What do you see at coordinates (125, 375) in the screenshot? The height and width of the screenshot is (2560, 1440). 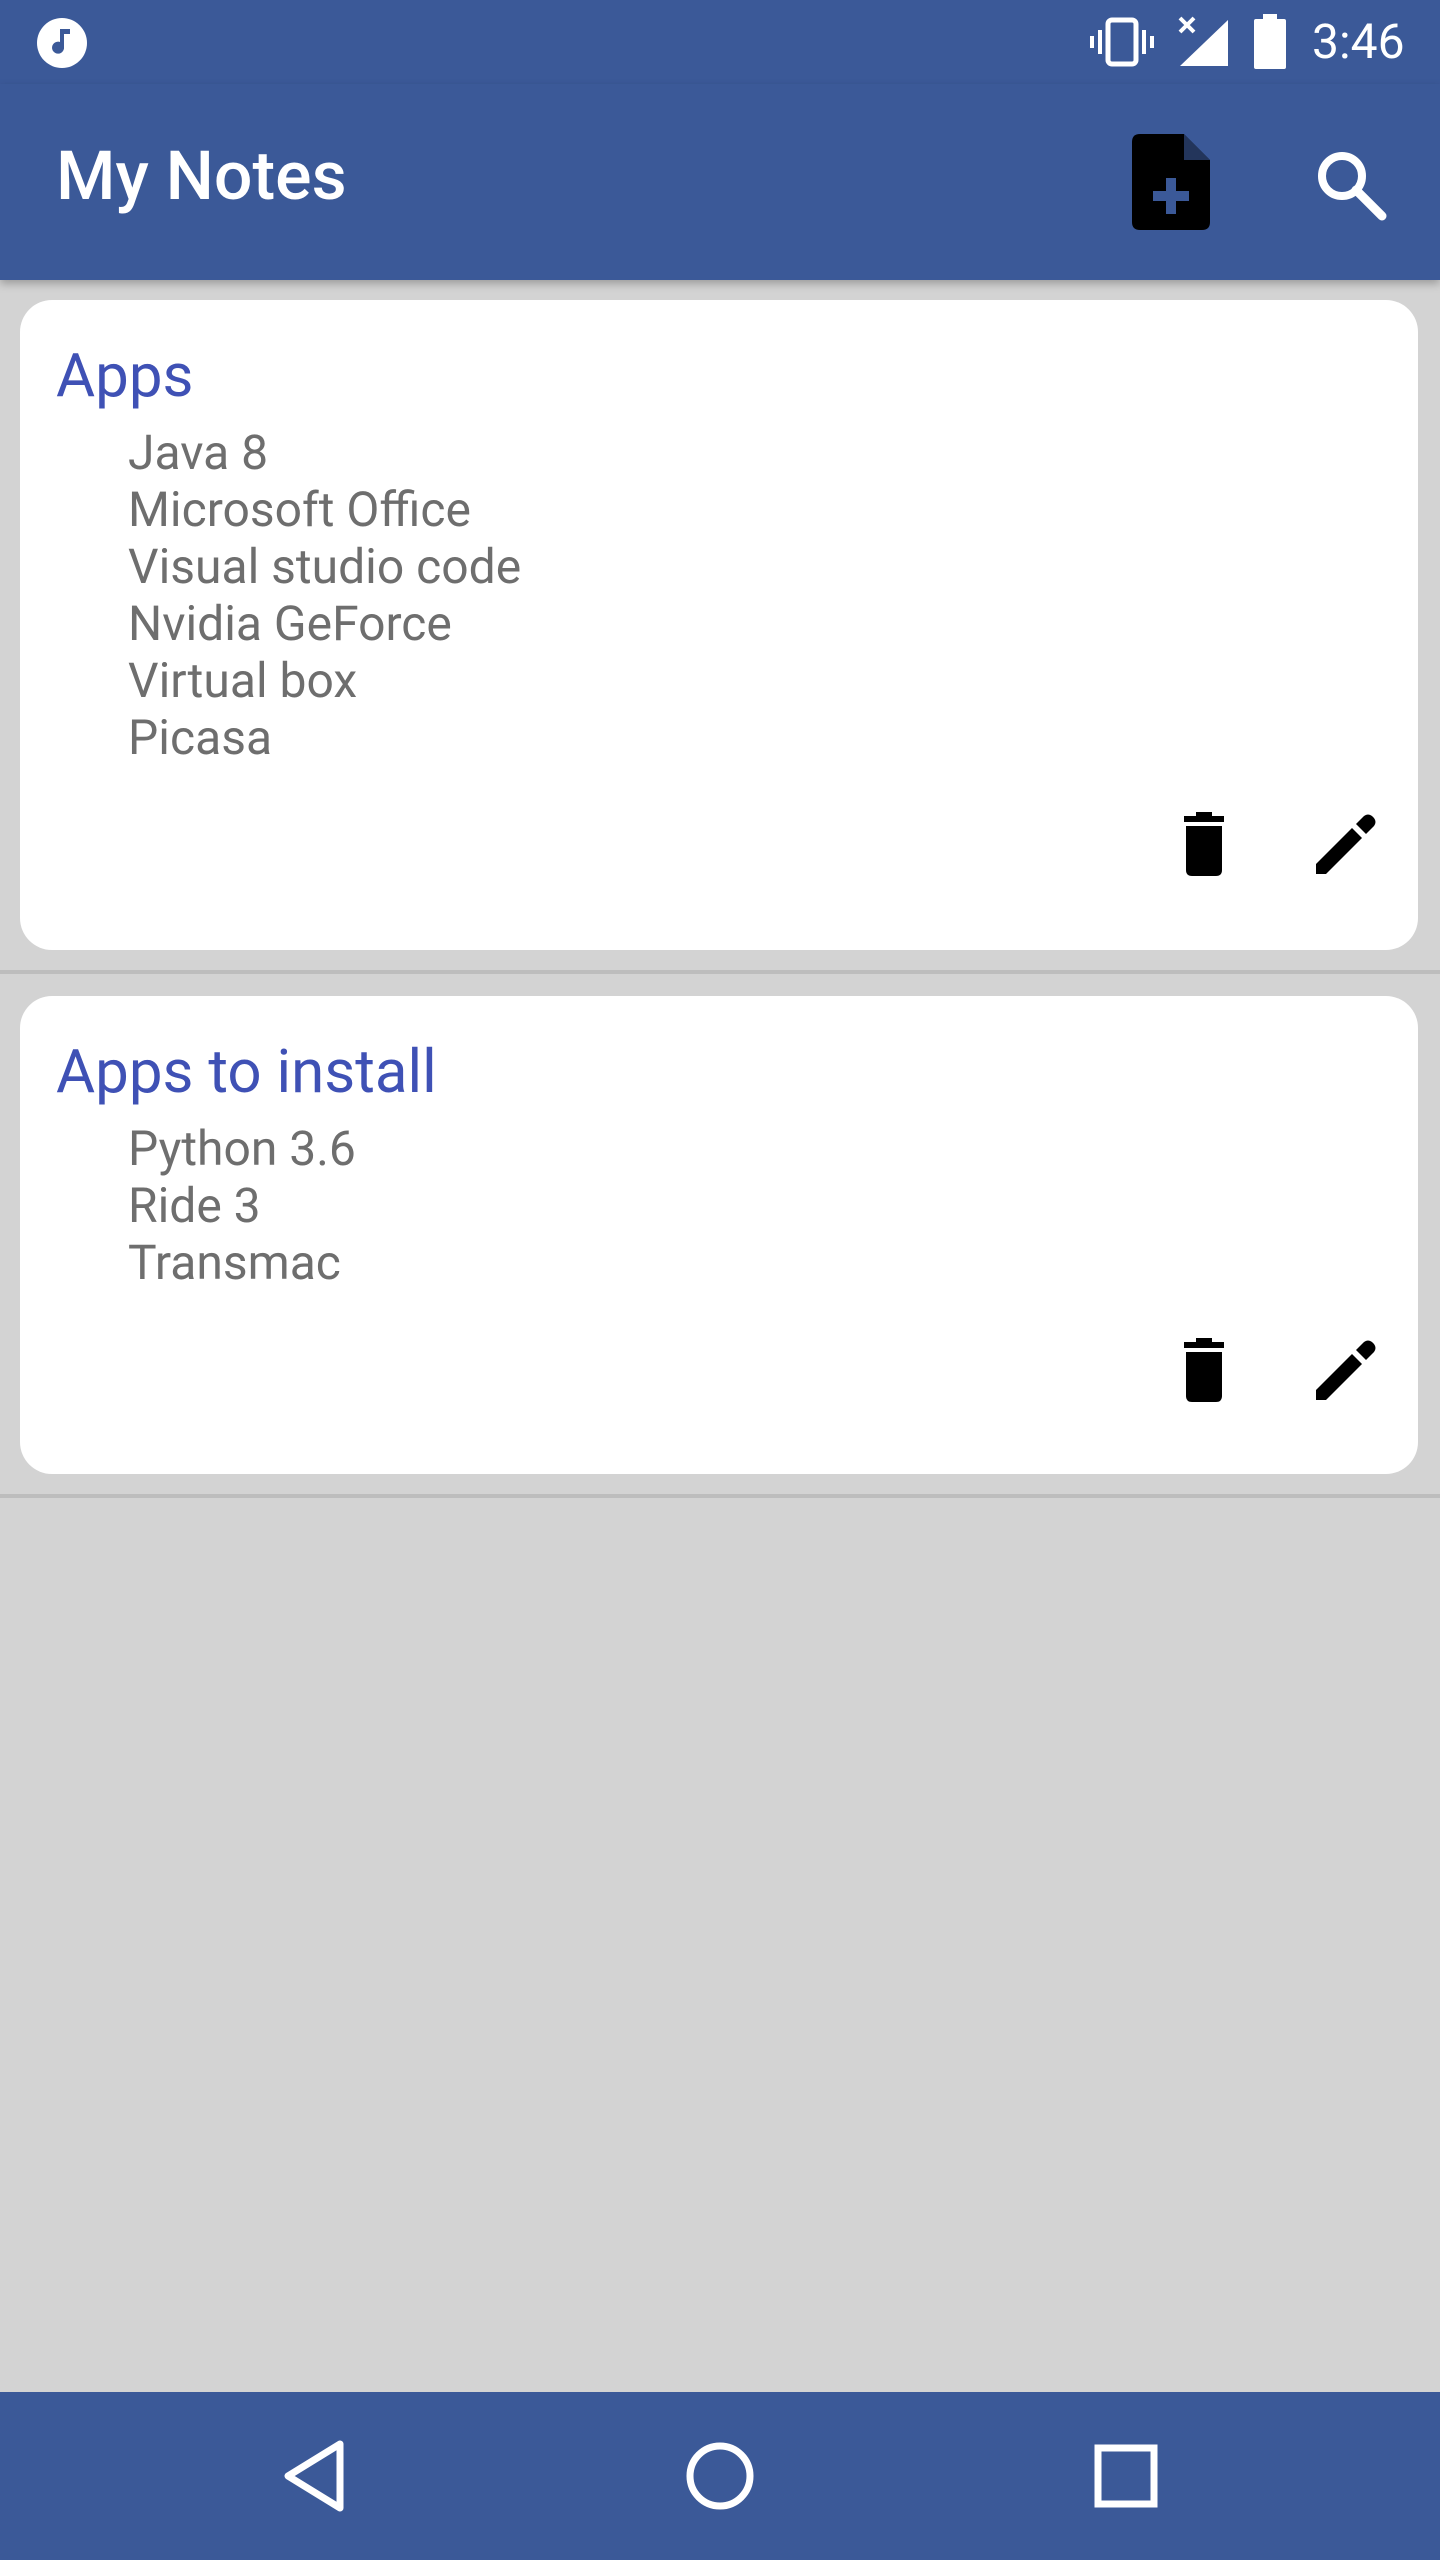 I see `note-title: Apps` at bounding box center [125, 375].